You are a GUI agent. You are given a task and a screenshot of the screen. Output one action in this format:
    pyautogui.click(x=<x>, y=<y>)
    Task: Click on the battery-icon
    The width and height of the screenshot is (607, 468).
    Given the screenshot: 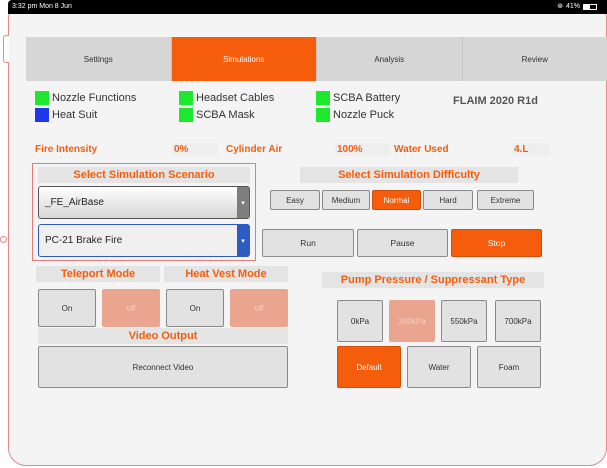 What is the action you would take?
    pyautogui.click(x=590, y=7)
    